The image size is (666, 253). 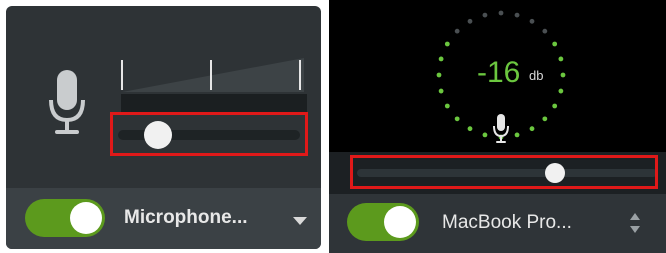 What do you see at coordinates (212, 75) in the screenshot?
I see `level-meter-ticks` at bounding box center [212, 75].